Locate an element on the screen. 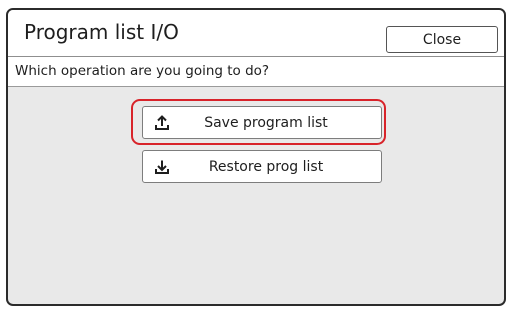 The image size is (514, 314). restore-prog-list-label: Restore prog list is located at coordinates (266, 166).